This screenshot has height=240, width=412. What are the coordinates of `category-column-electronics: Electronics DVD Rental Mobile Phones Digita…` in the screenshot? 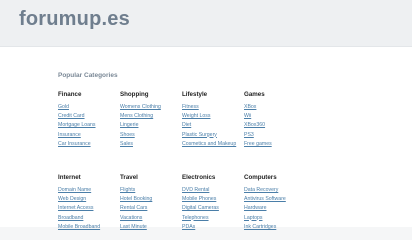 It's located at (217, 203).